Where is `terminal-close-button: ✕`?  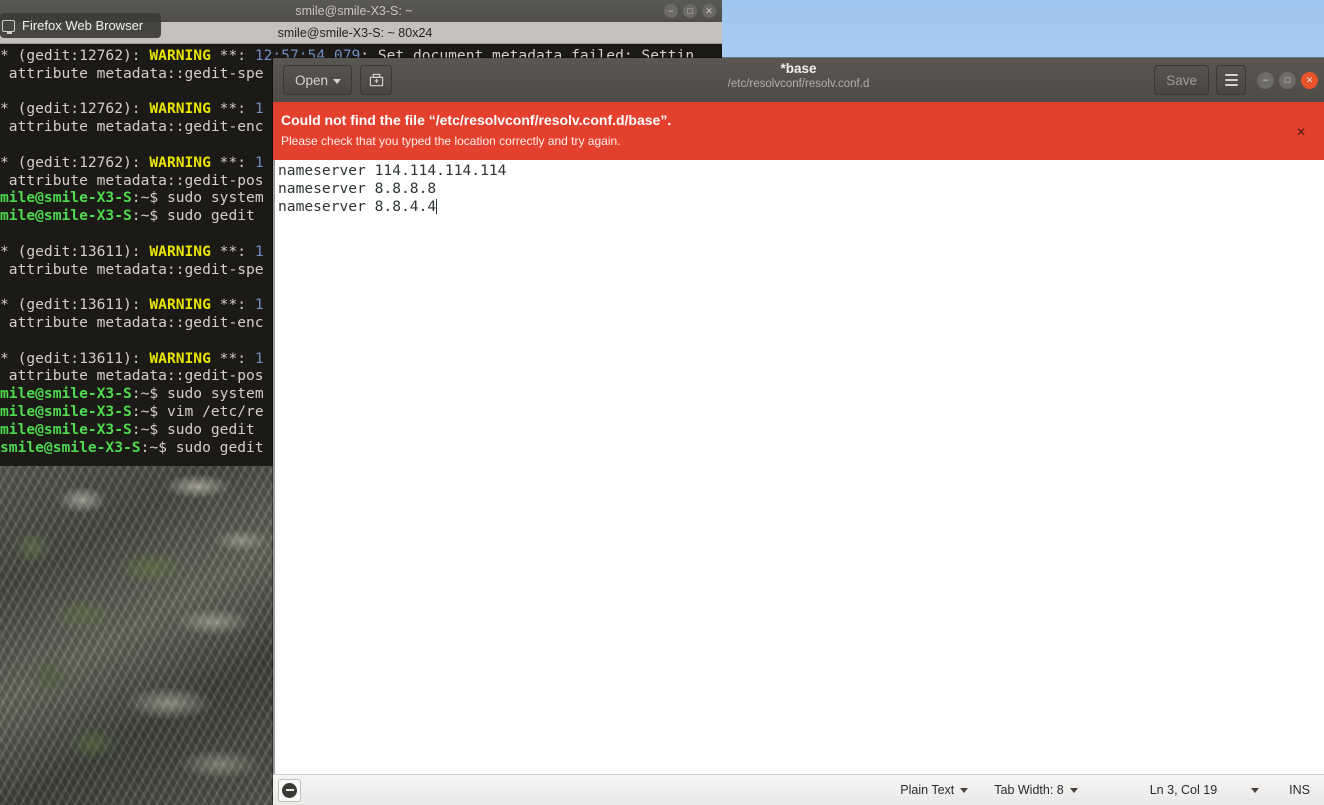 terminal-close-button: ✕ is located at coordinates (709, 11).